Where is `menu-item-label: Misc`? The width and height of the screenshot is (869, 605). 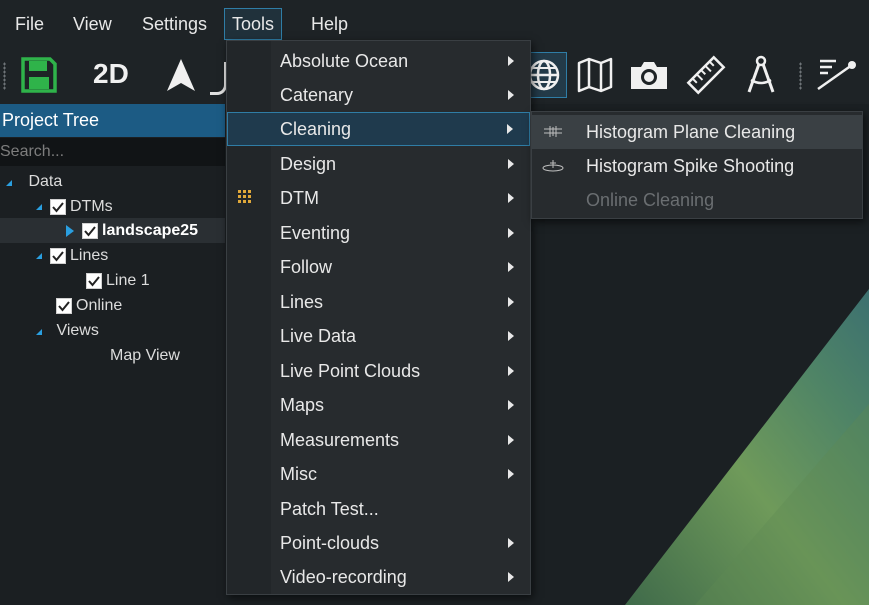
menu-item-label: Misc is located at coordinates (298, 474).